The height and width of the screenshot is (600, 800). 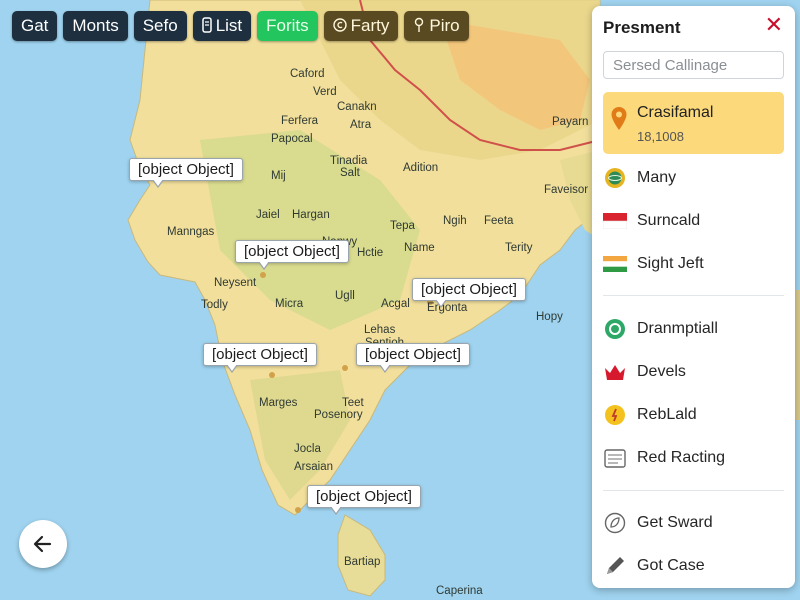 What do you see at coordinates (615, 329) in the screenshot?
I see `badge-icon` at bounding box center [615, 329].